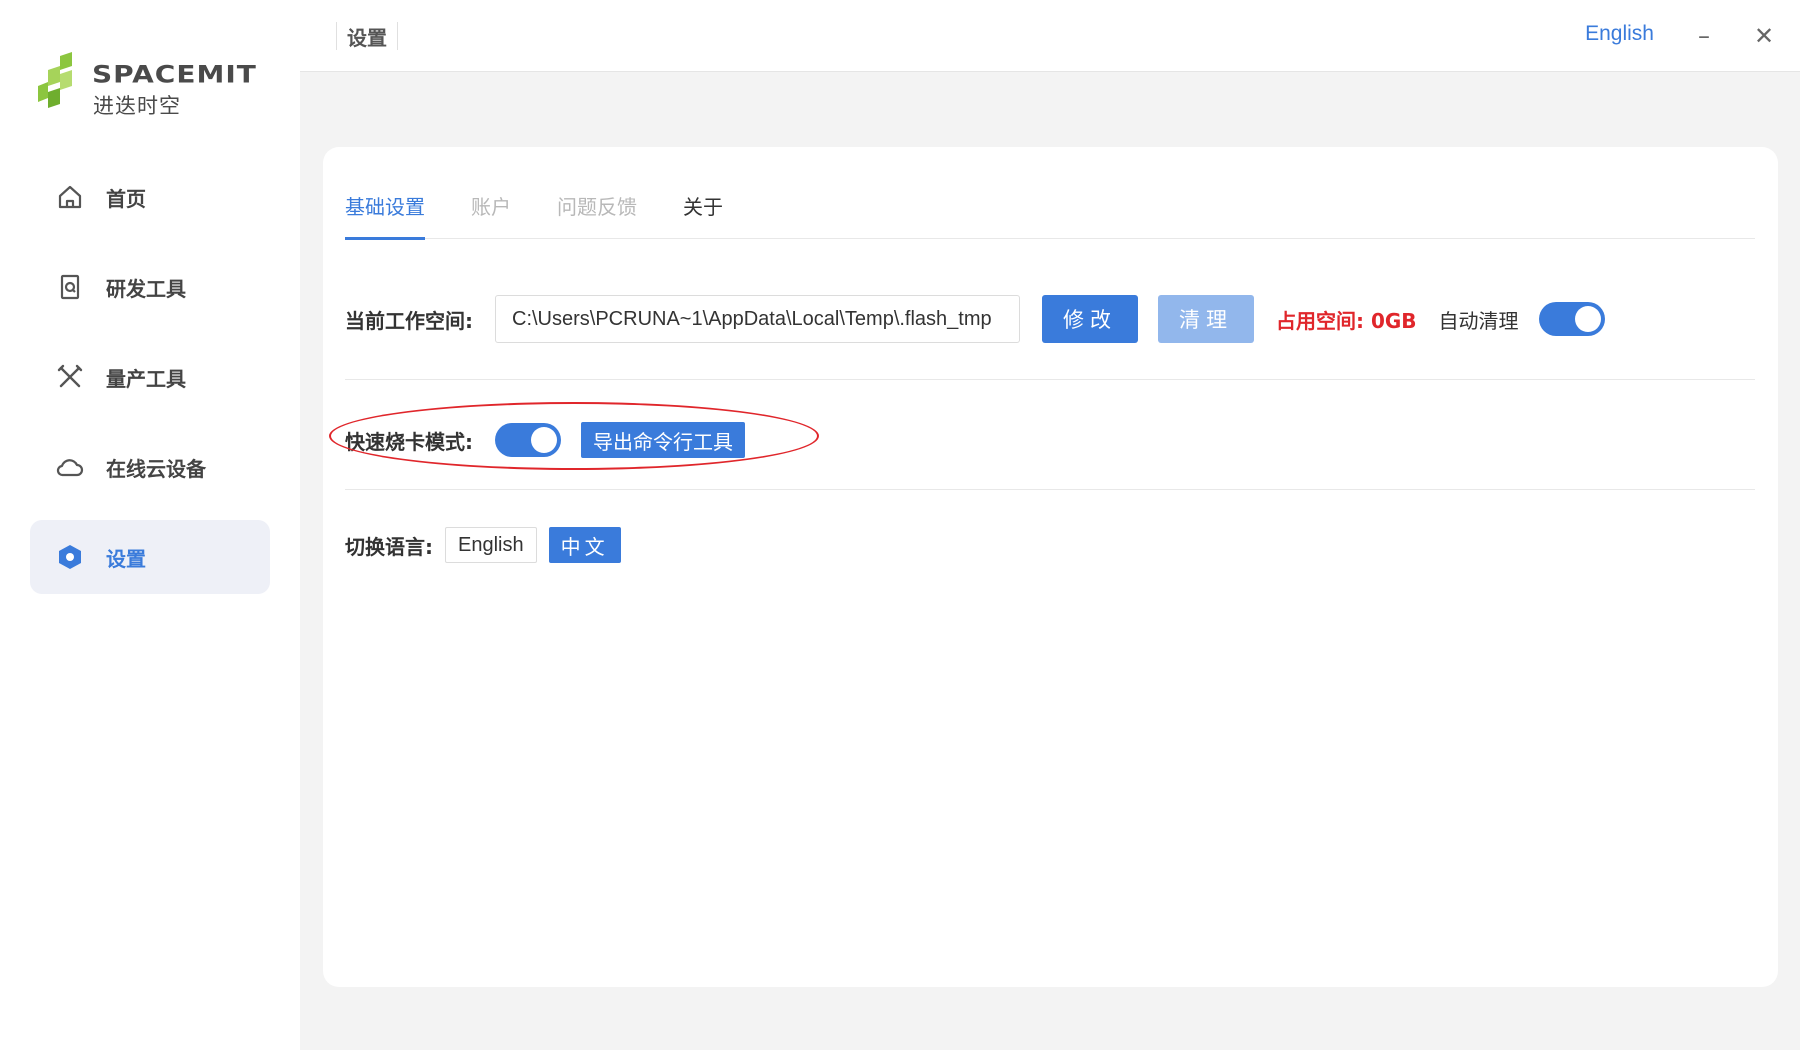  Describe the element at coordinates (1050, 545) in the screenshot. I see `language-row: 切换语言: English 中文` at that location.